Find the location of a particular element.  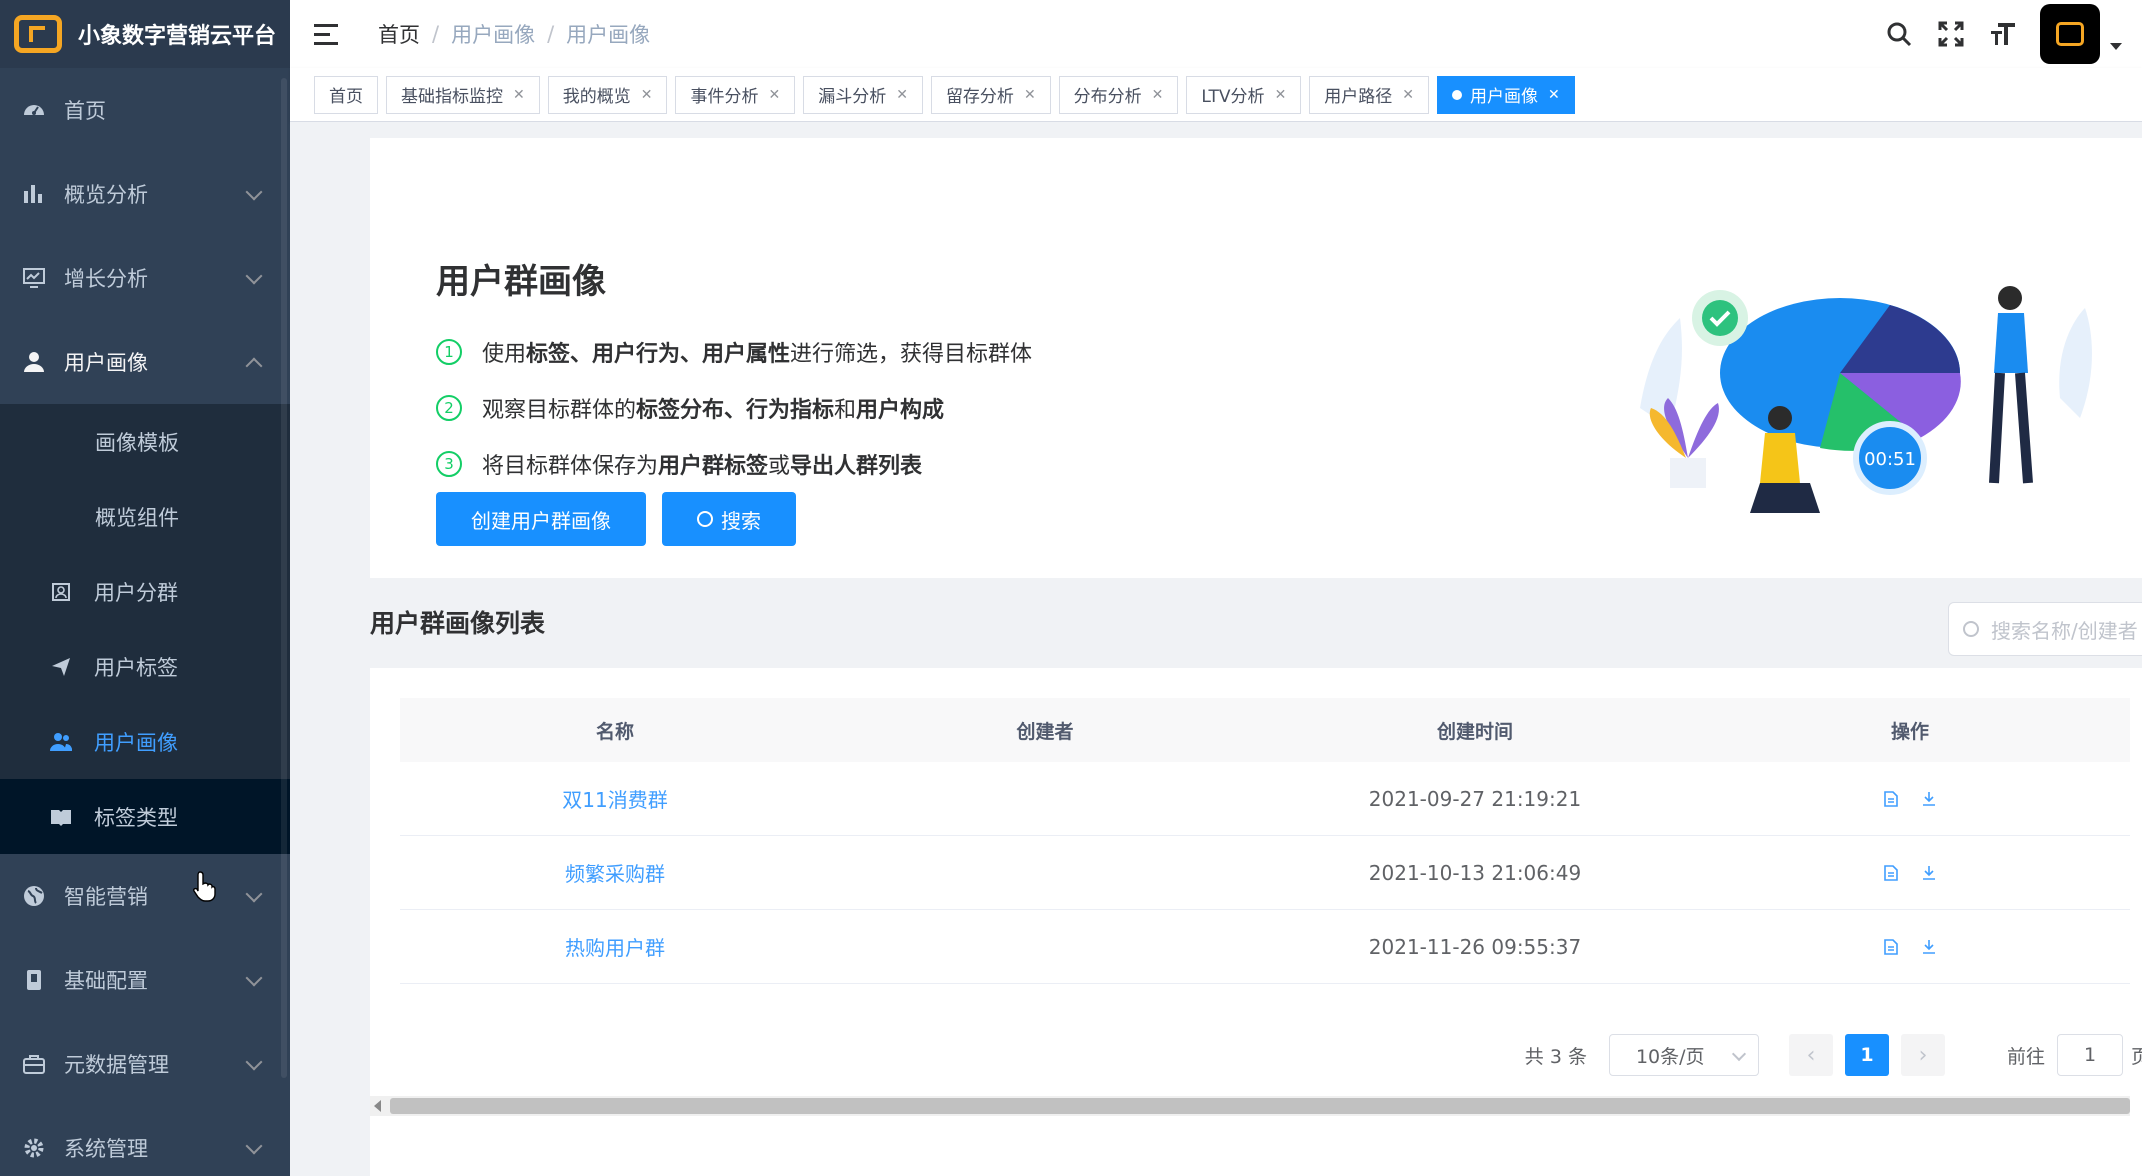

prev-page-button: ‹ is located at coordinates (1810, 1055).